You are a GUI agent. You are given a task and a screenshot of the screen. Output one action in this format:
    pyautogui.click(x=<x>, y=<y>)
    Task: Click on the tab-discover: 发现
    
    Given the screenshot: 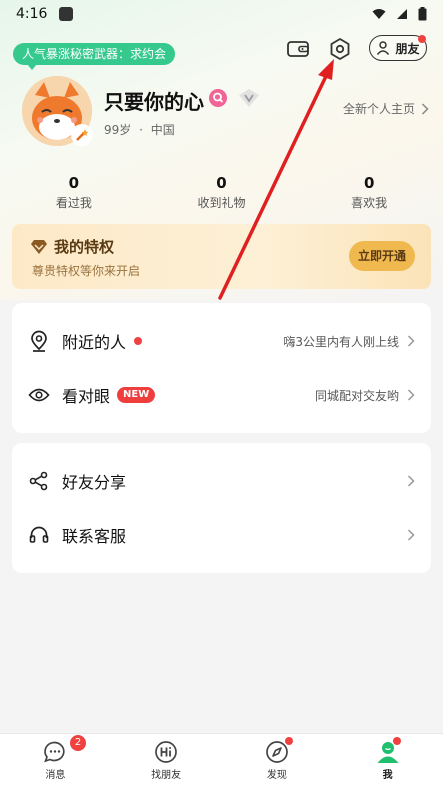 What is the action you would take?
    pyautogui.click(x=277, y=760)
    